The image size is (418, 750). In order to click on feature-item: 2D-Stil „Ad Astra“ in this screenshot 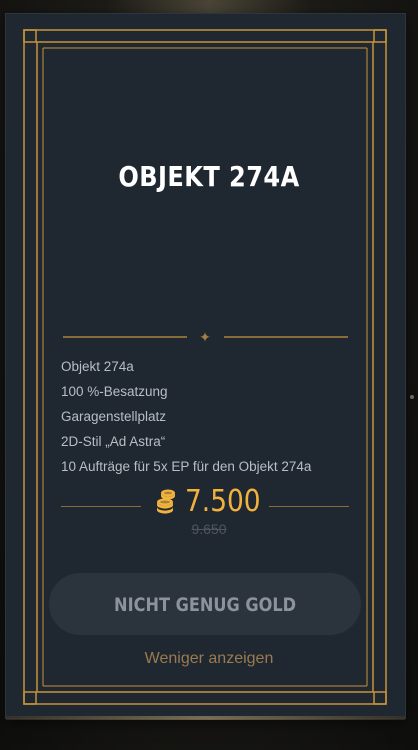, I will do `click(113, 441)`.